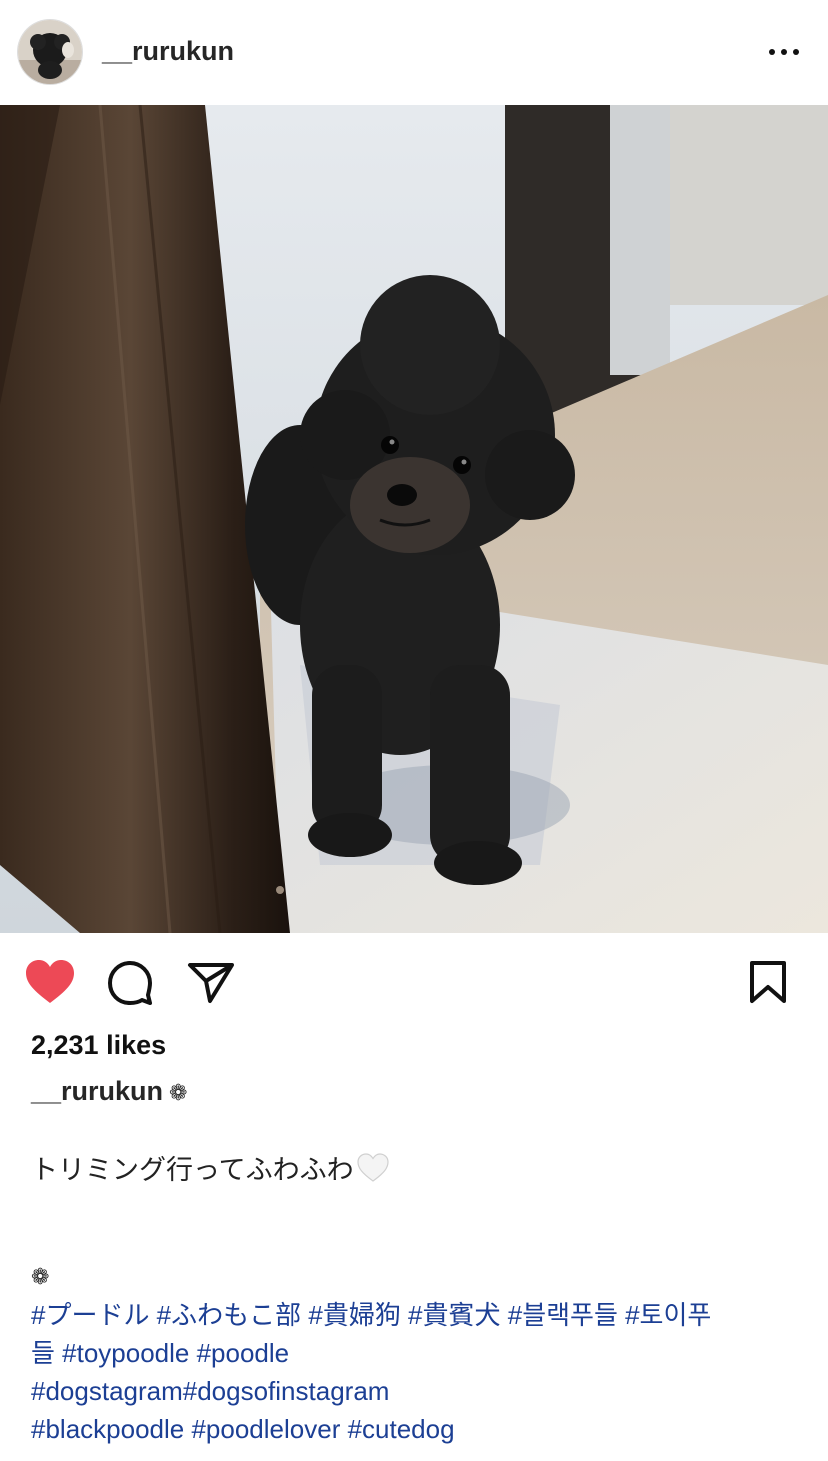  I want to click on white-heart-icon, so click(373, 1171).